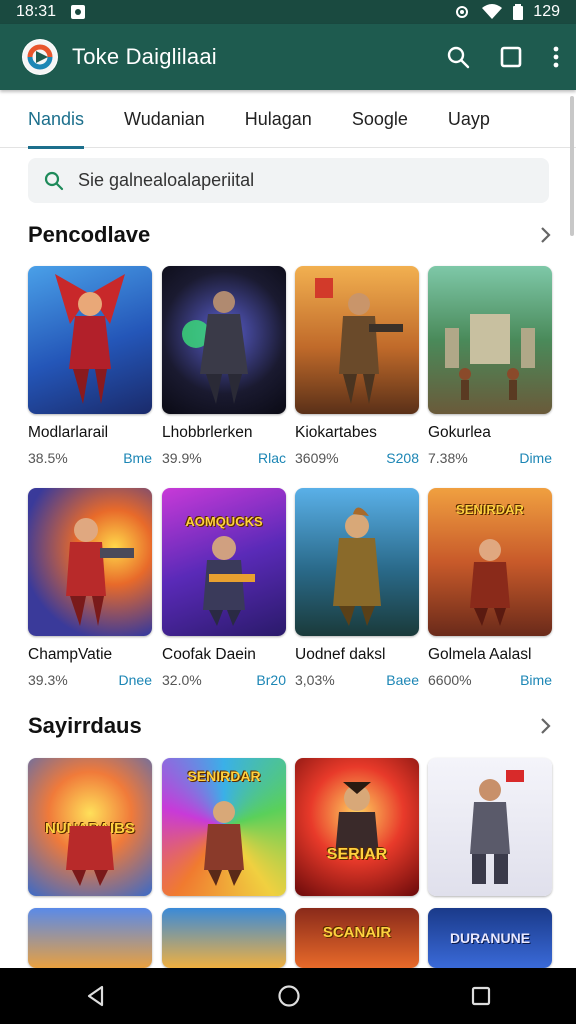 Image resolution: width=576 pixels, height=1024 pixels. I want to click on app-card: SENIRDAR Golmela Aalasl 6600% Bime, so click(490, 588).